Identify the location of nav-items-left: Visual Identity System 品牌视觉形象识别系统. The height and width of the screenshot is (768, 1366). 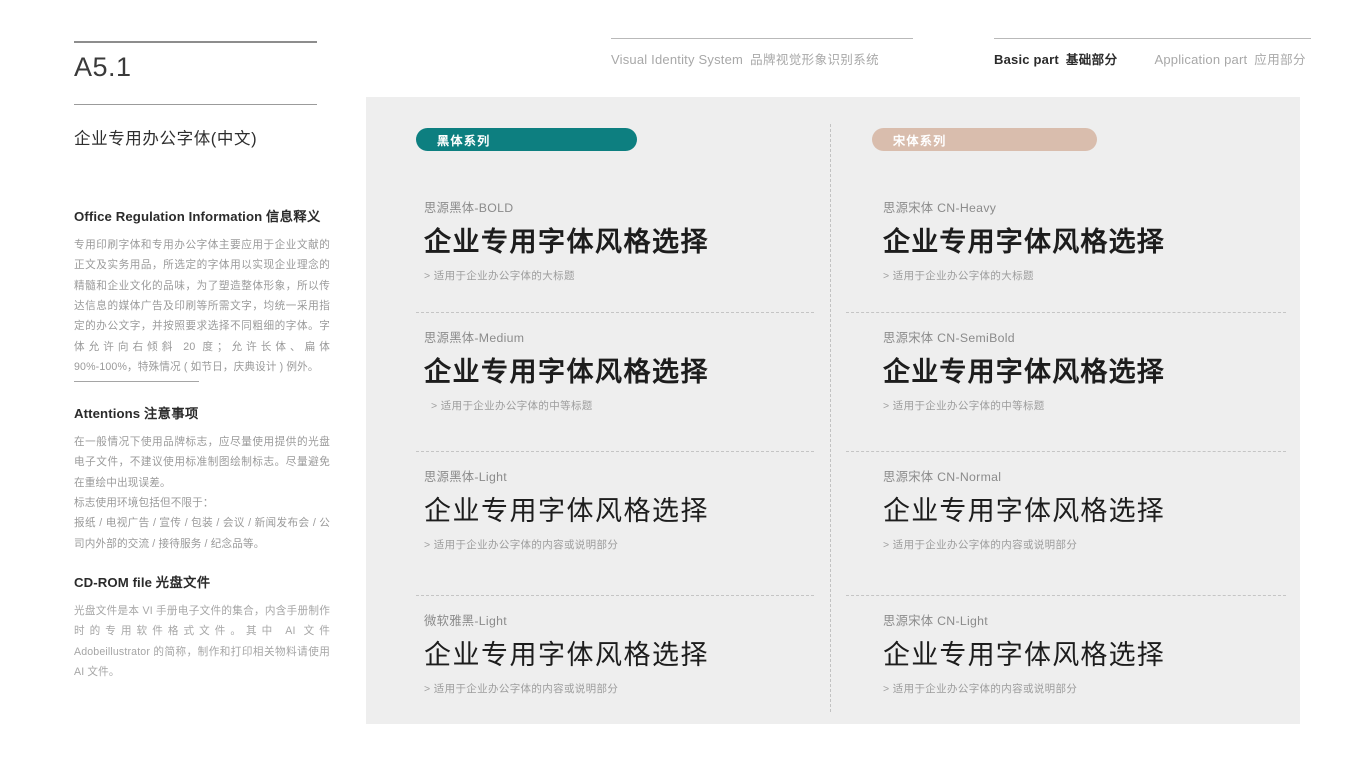
(762, 58).